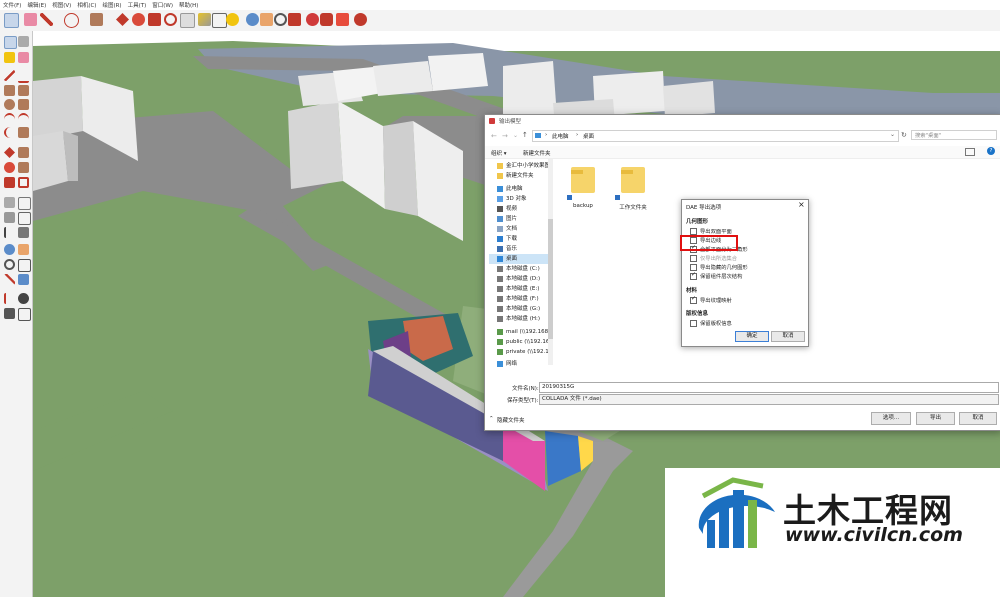  What do you see at coordinates (892, 134) in the screenshot?
I see `address-dropdown-icon: ⌄` at bounding box center [892, 134].